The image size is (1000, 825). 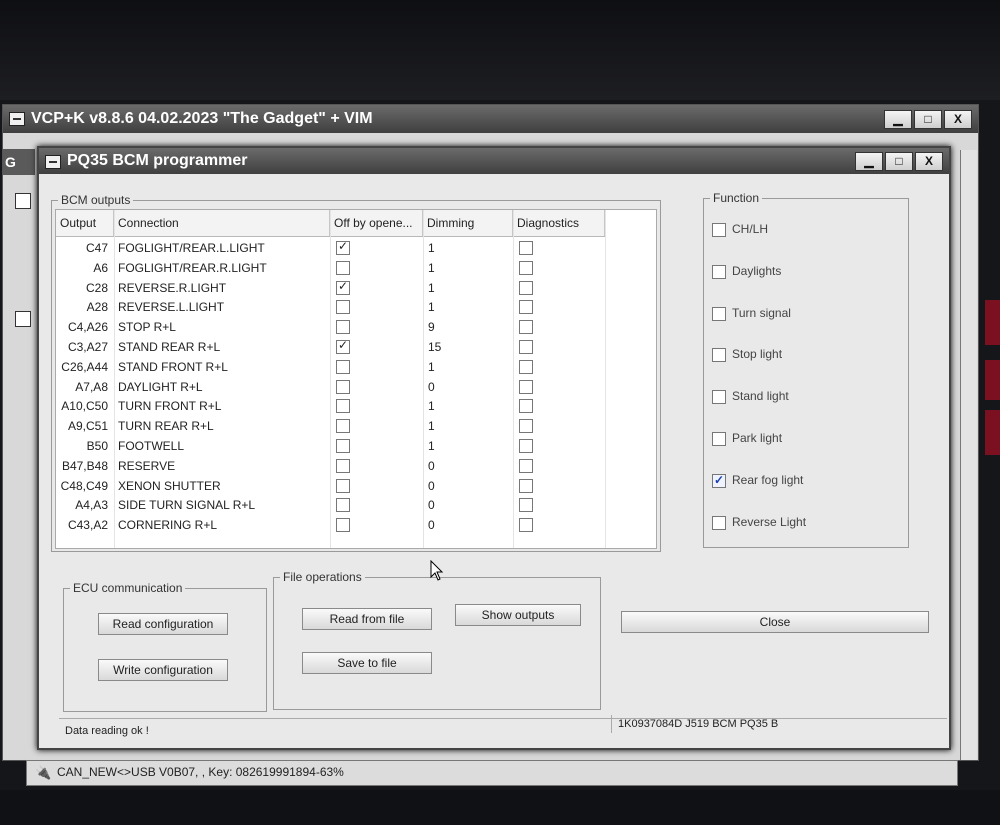 I want to click on table-row: A10,C50 TURN FRONT R+L 1, so click(x=331, y=406).